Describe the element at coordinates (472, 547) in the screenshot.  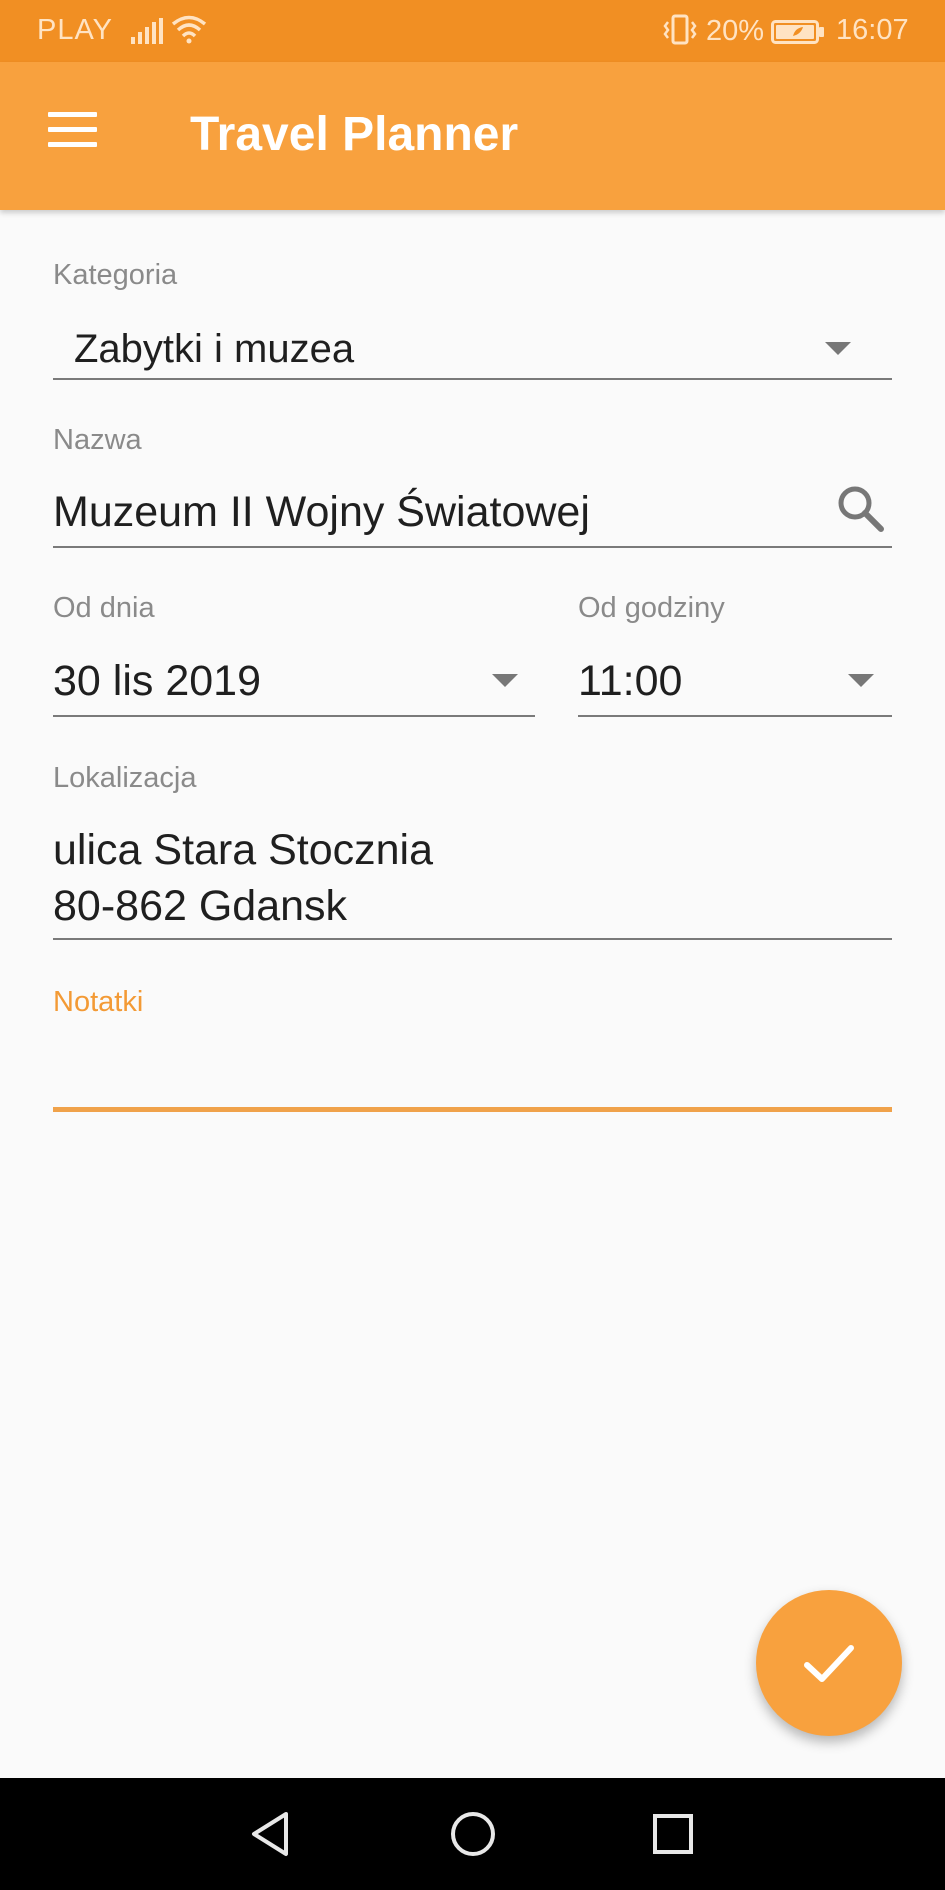
I see `name-underline` at that location.